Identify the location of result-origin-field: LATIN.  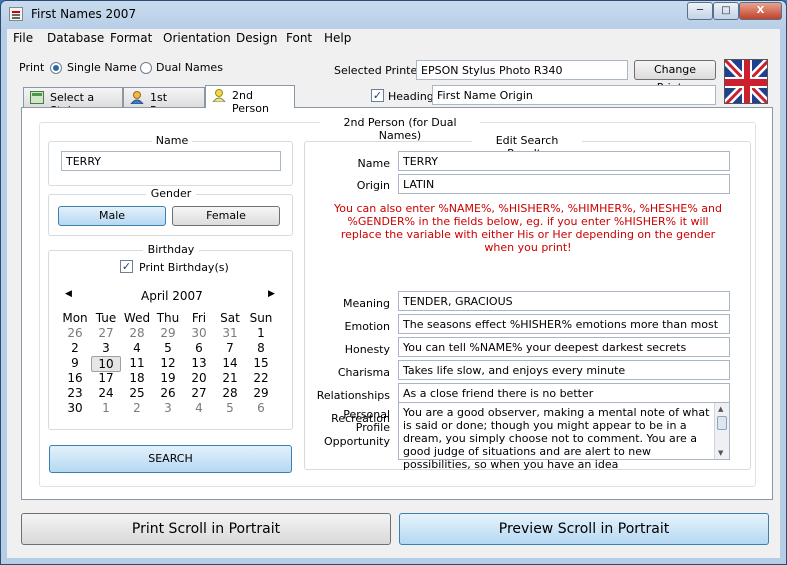
(564, 184).